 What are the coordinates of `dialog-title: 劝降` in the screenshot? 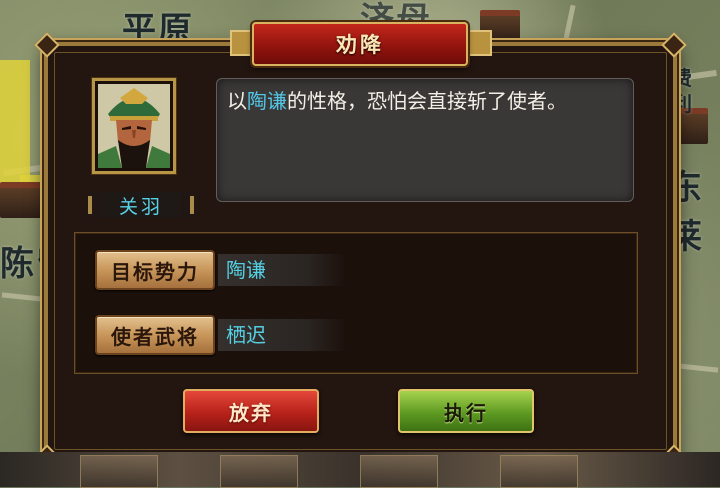 It's located at (360, 45).